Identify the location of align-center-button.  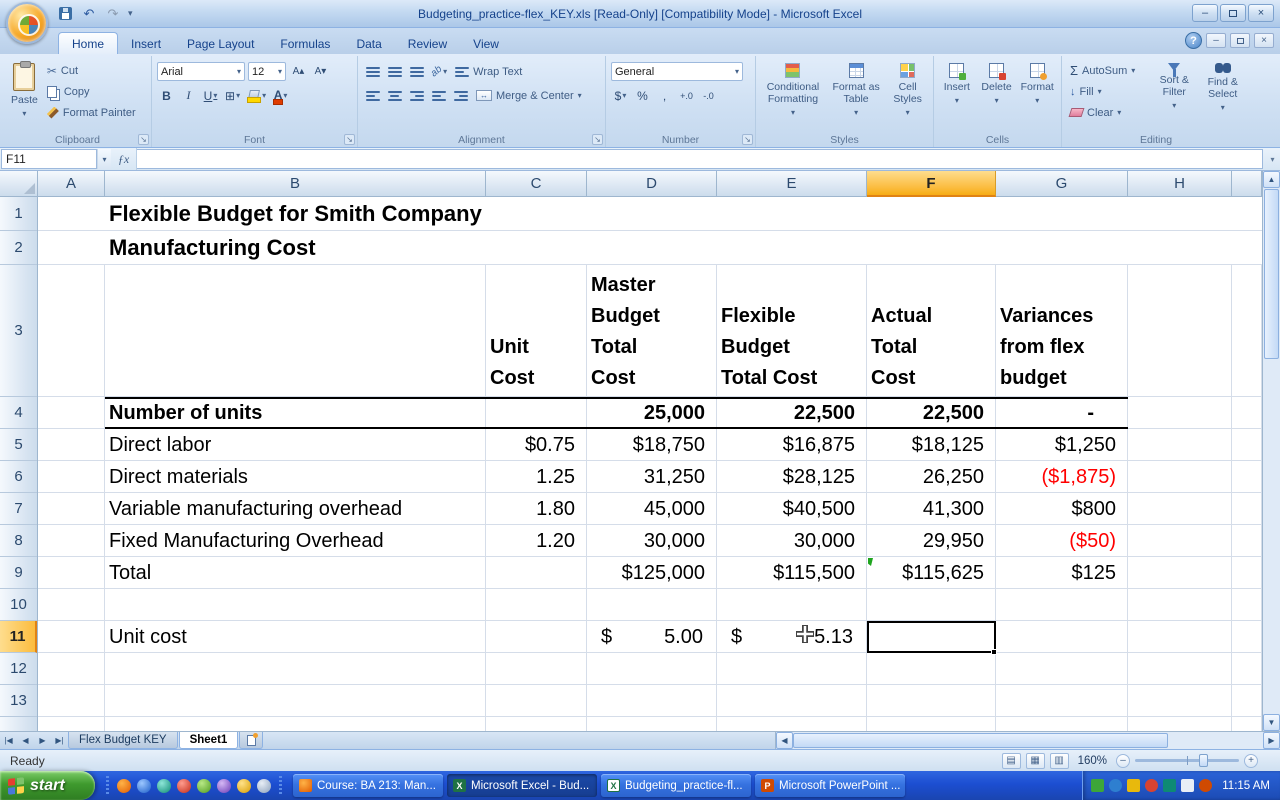
(394, 95).